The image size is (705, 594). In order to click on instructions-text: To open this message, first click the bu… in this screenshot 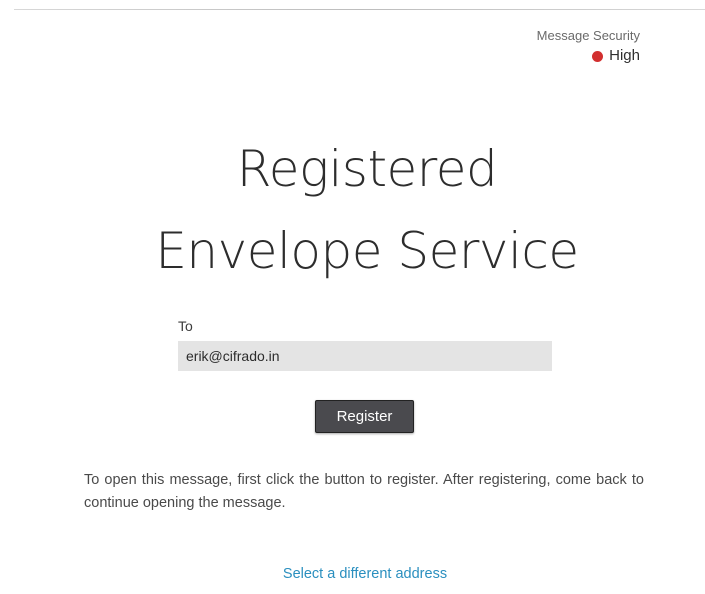, I will do `click(364, 491)`.